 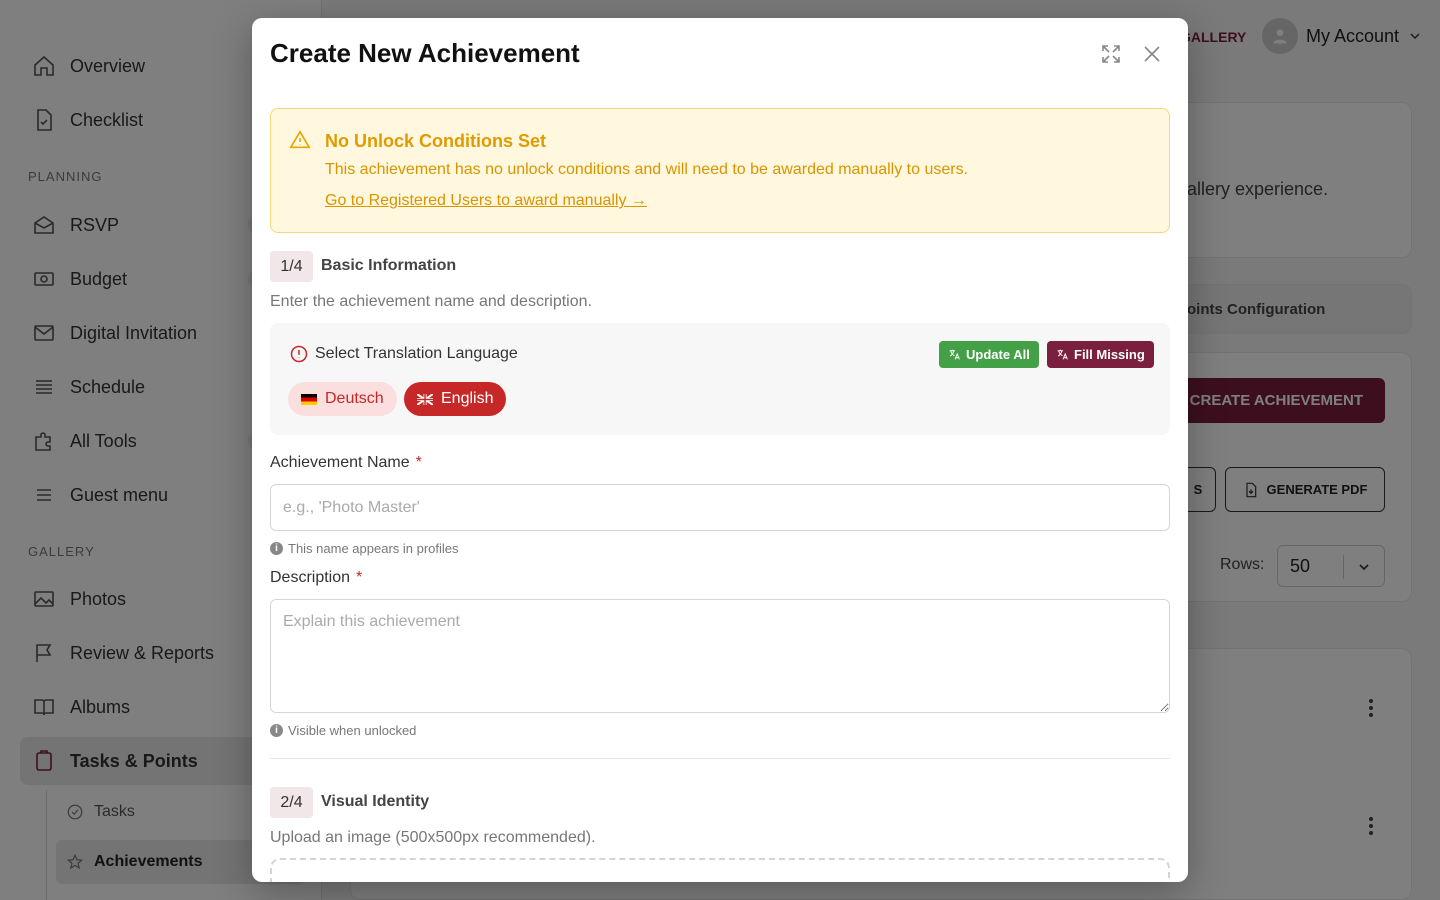 I want to click on language-chip-label: English, so click(x=467, y=398).